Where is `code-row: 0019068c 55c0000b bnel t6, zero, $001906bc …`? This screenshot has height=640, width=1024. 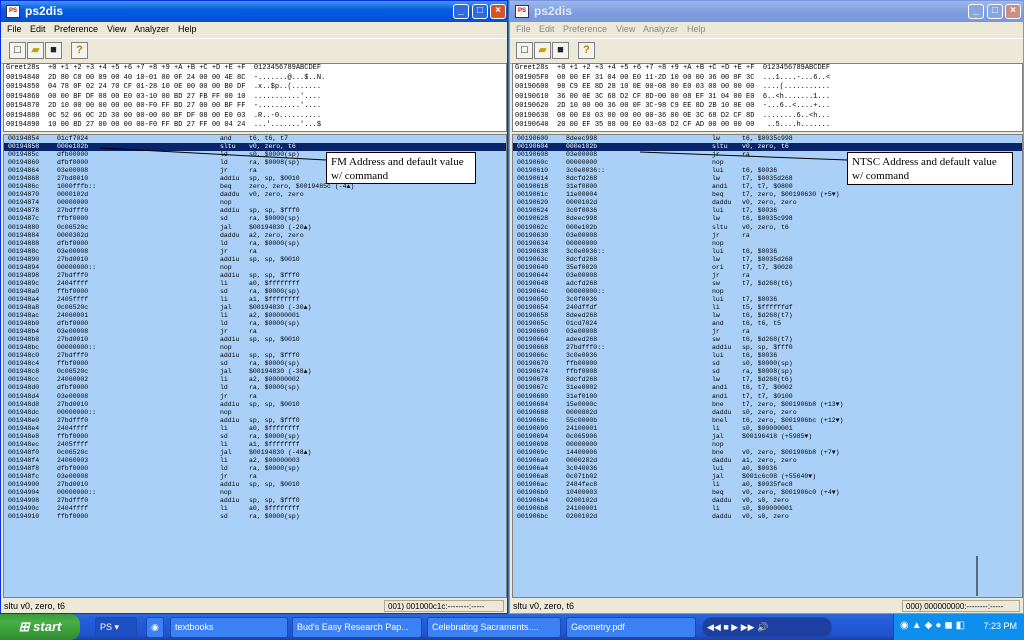 code-row: 0019068c 55c0000b bnel t6, zero, $001906bc … is located at coordinates (767, 421).